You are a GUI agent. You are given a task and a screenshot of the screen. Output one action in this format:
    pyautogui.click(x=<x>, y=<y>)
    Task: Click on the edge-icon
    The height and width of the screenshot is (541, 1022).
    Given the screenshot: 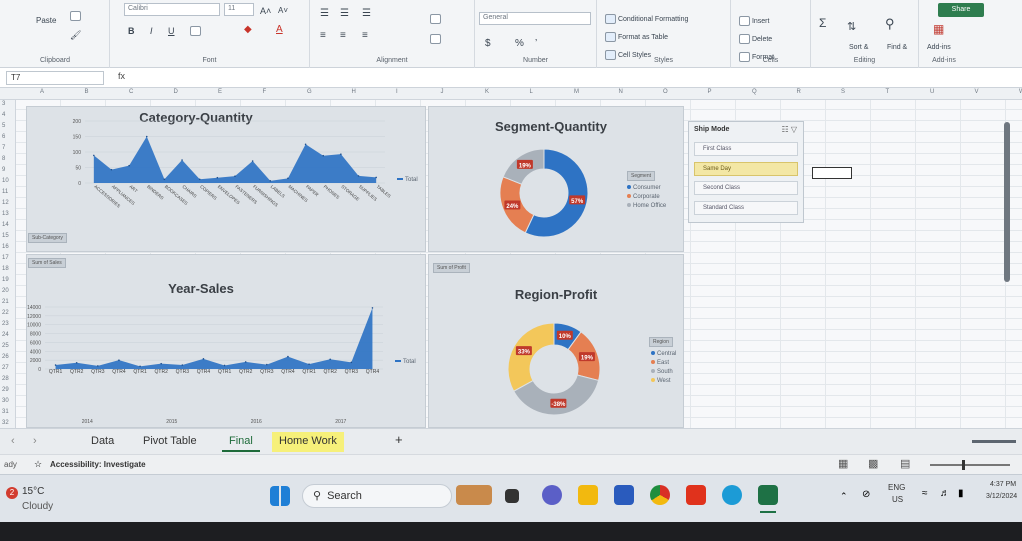 What is the action you would take?
    pyautogui.click(x=732, y=495)
    